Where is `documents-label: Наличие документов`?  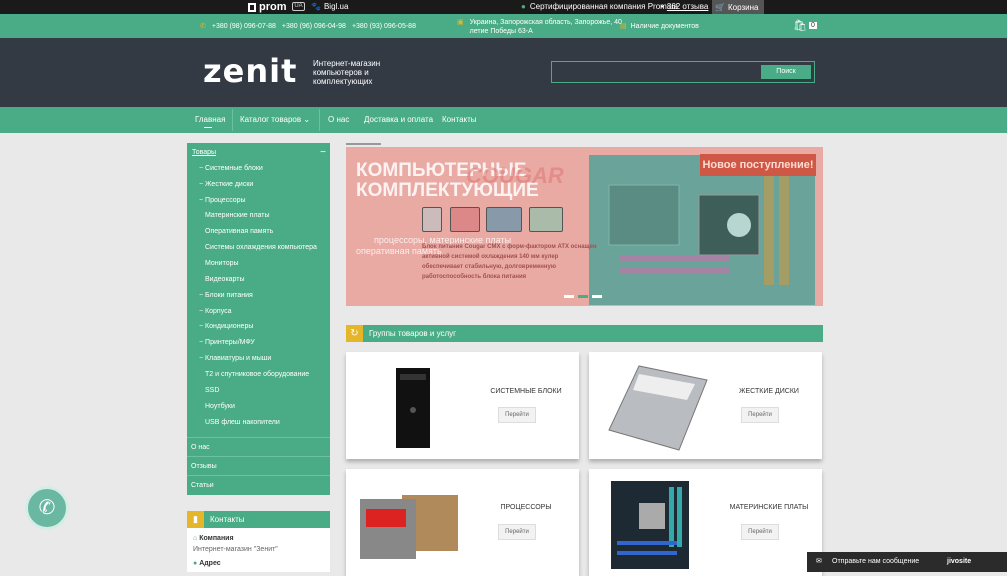
documents-label: Наличие документов is located at coordinates (664, 26).